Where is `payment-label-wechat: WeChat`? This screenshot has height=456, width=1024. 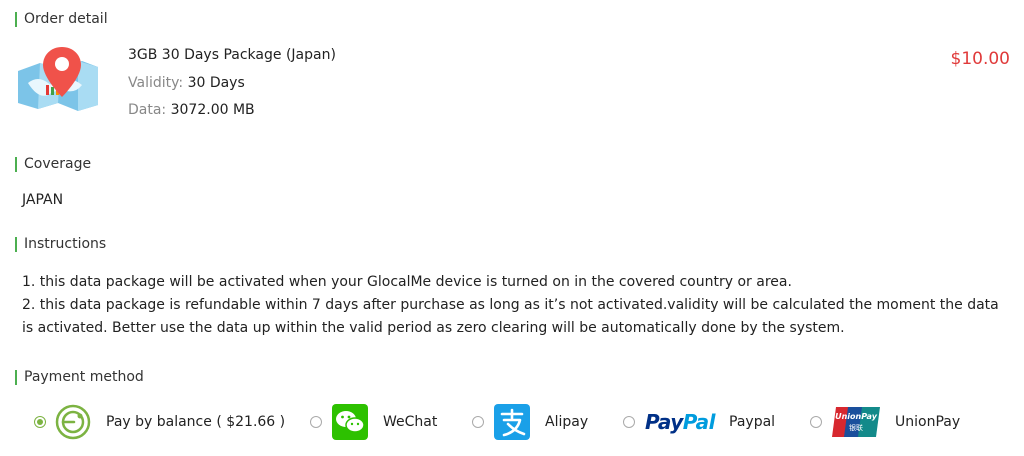 payment-label-wechat: WeChat is located at coordinates (410, 422).